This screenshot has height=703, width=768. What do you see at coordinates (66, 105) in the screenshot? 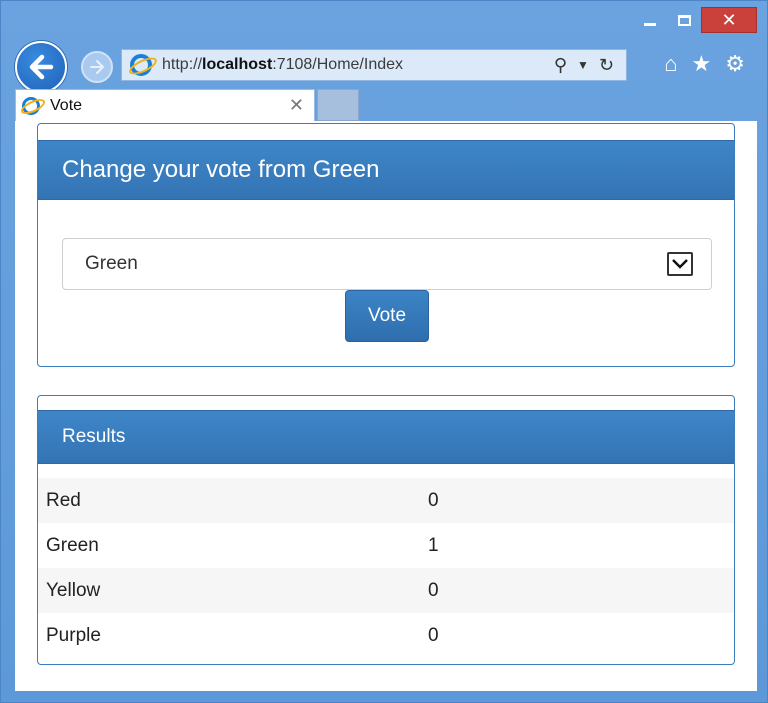
I see `tab-title: Vote` at bounding box center [66, 105].